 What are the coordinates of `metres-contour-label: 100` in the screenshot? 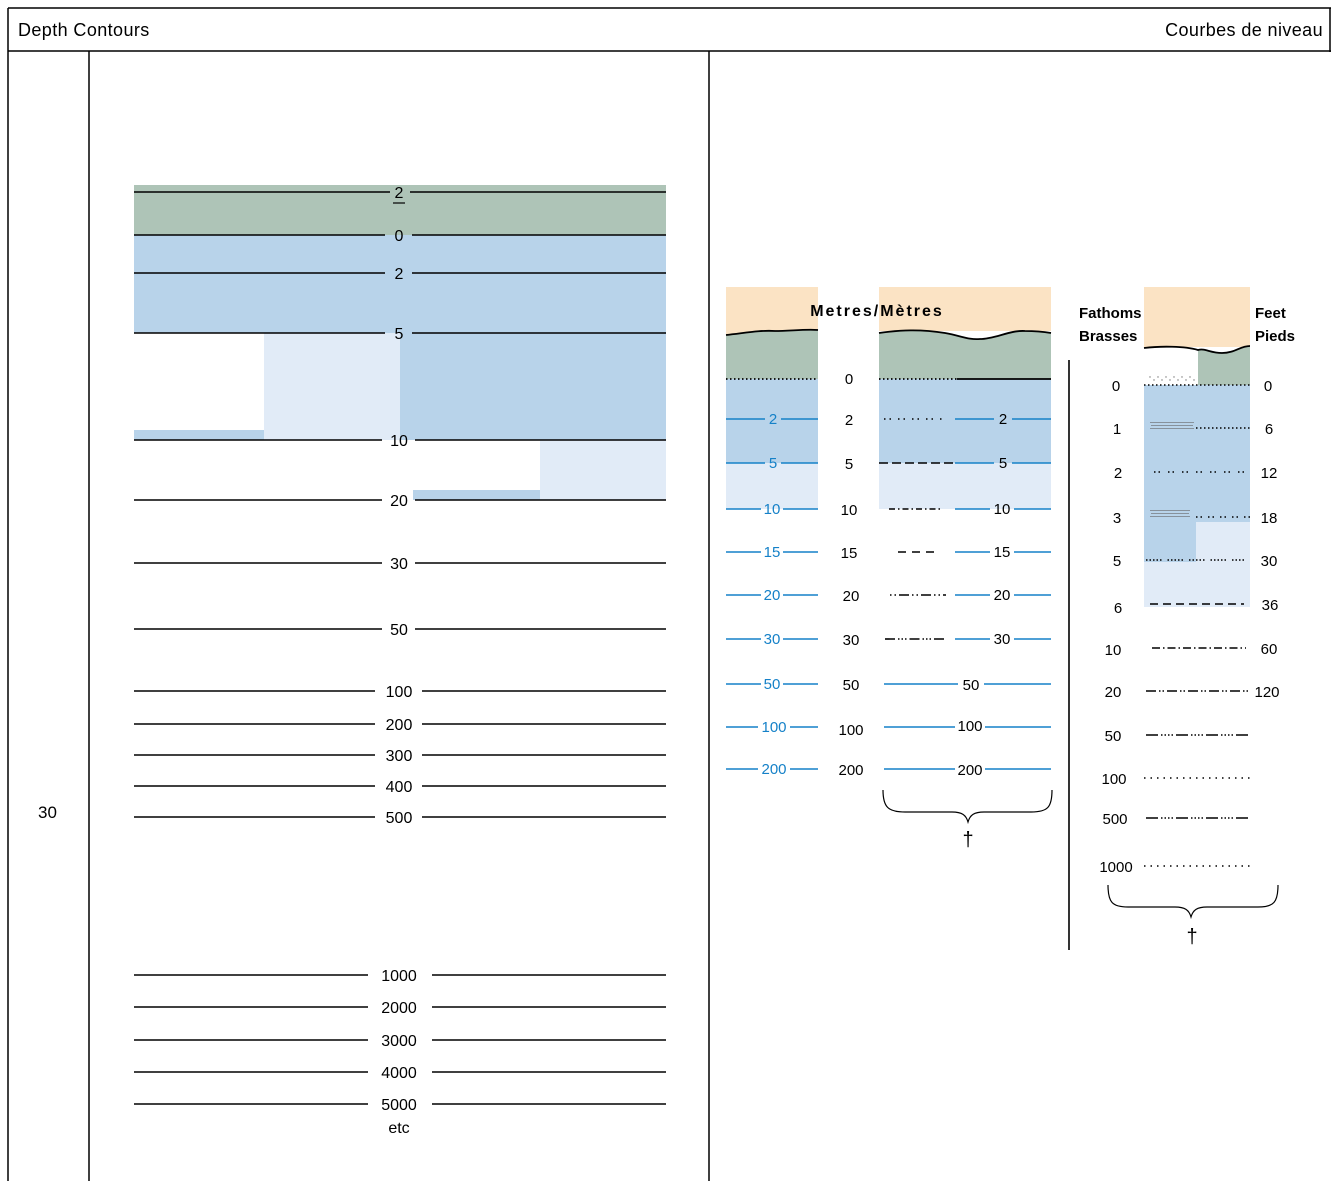 It's located at (969, 726).